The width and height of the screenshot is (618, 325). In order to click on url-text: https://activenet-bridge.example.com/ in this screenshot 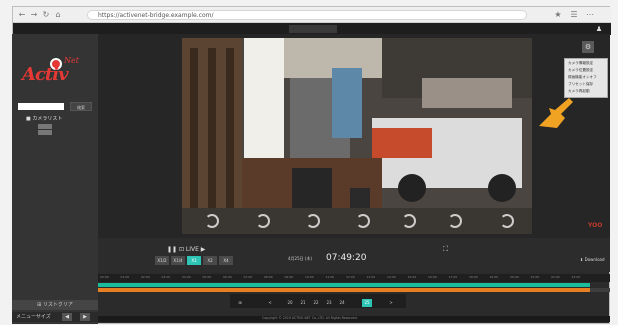, I will do `click(156, 15)`.